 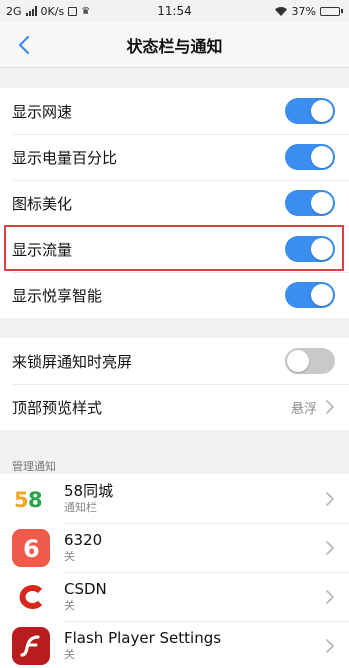 What do you see at coordinates (194, 498) in the screenshot?
I see `app-text: 58同城 通知栏` at bounding box center [194, 498].